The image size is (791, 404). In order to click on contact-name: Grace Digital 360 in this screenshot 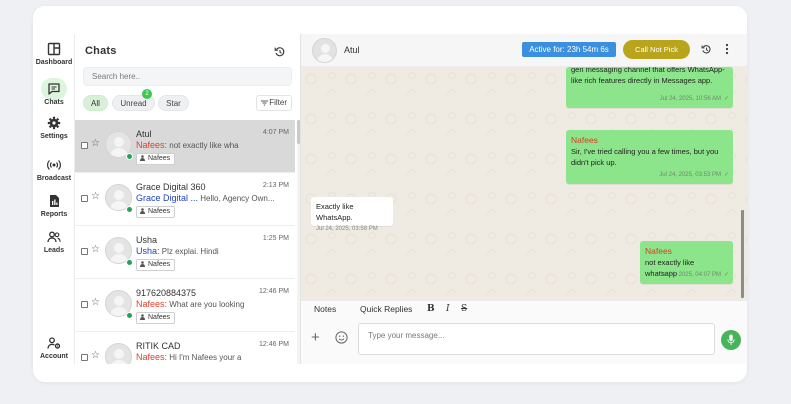, I will do `click(171, 187)`.